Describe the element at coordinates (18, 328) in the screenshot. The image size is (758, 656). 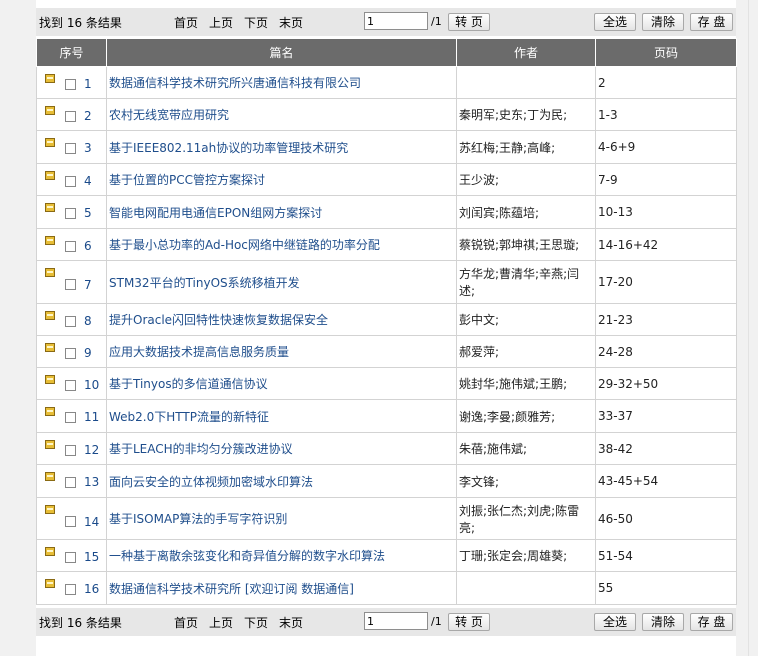
I see `left-gutter` at that location.